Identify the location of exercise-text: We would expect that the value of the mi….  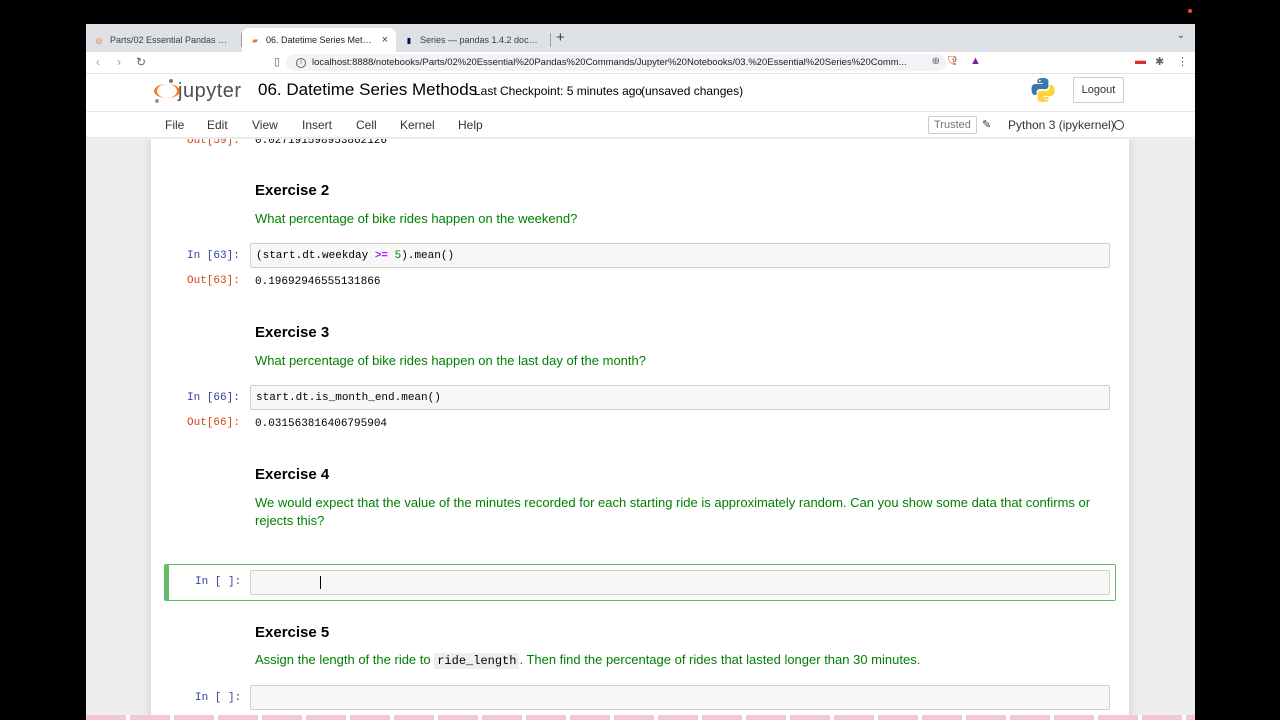
(673, 511).